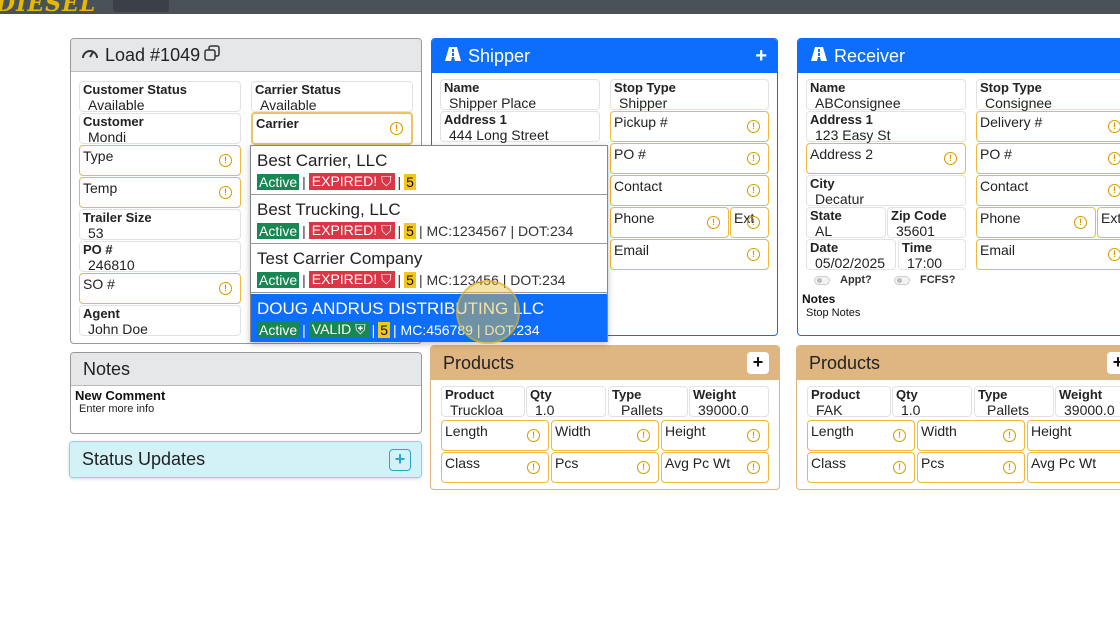 Image resolution: width=1120 pixels, height=627 pixels. What do you see at coordinates (630, 154) in the screenshot?
I see `shipper-po-label: PO #` at bounding box center [630, 154].